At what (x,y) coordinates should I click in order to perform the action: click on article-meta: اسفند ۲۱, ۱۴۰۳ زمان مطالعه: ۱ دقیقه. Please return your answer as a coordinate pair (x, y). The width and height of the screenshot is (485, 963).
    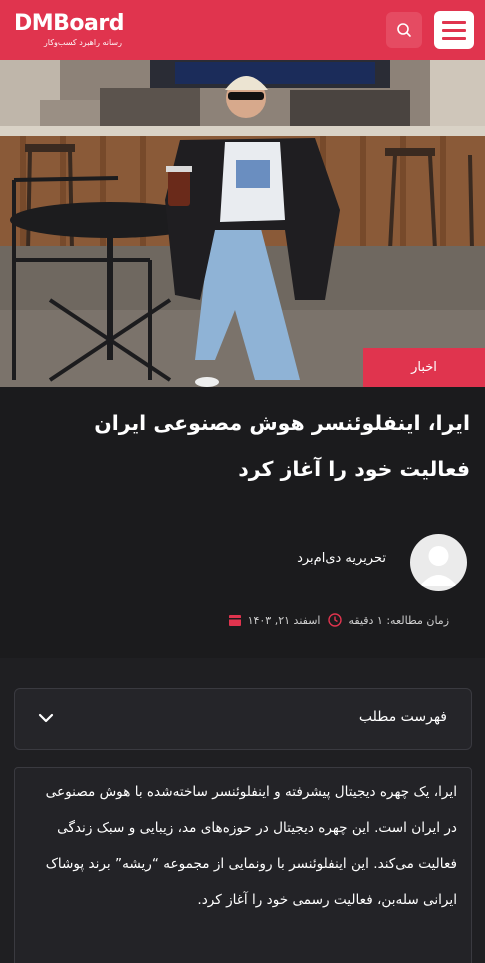
    Looking at the image, I should click on (347, 620).